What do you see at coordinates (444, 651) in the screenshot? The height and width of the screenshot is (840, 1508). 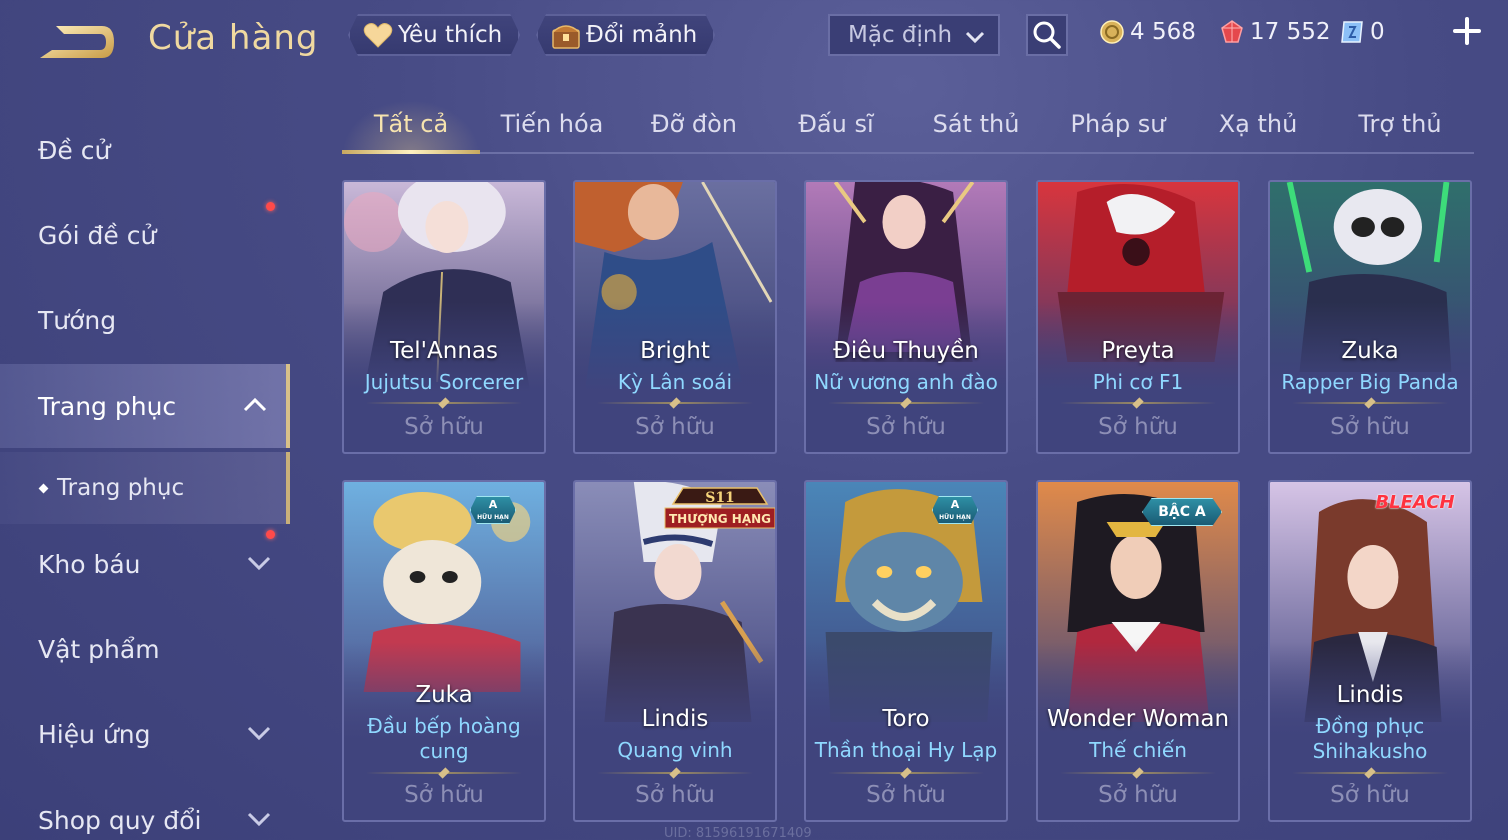 I see `skin-card: A HỮU HẠN Zuka Đầu bếp hoàng cung Sở hữu` at bounding box center [444, 651].